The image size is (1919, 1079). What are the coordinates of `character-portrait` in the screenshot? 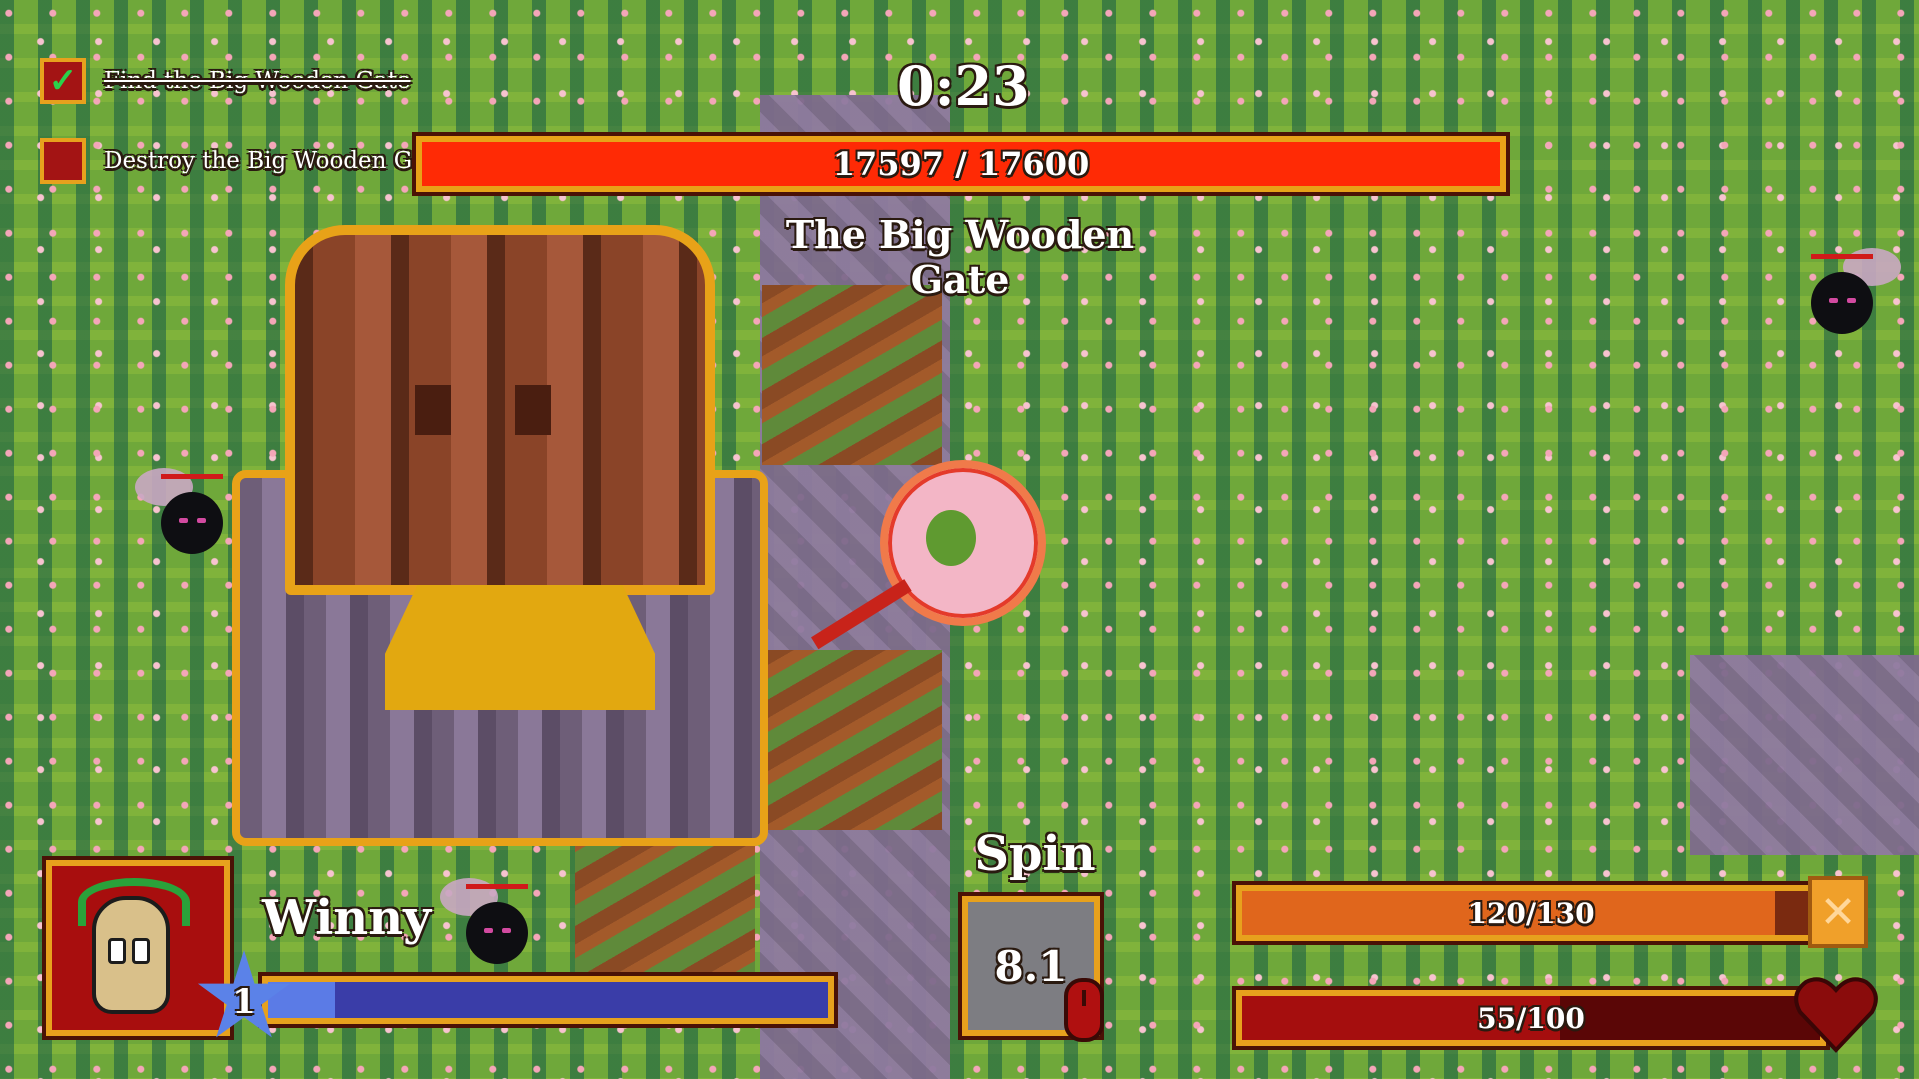 It's located at (138, 948).